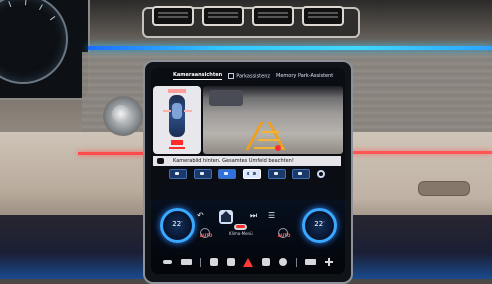  What do you see at coordinates (271, 216) in the screenshot?
I see `menu-icon: ☰` at bounding box center [271, 216].